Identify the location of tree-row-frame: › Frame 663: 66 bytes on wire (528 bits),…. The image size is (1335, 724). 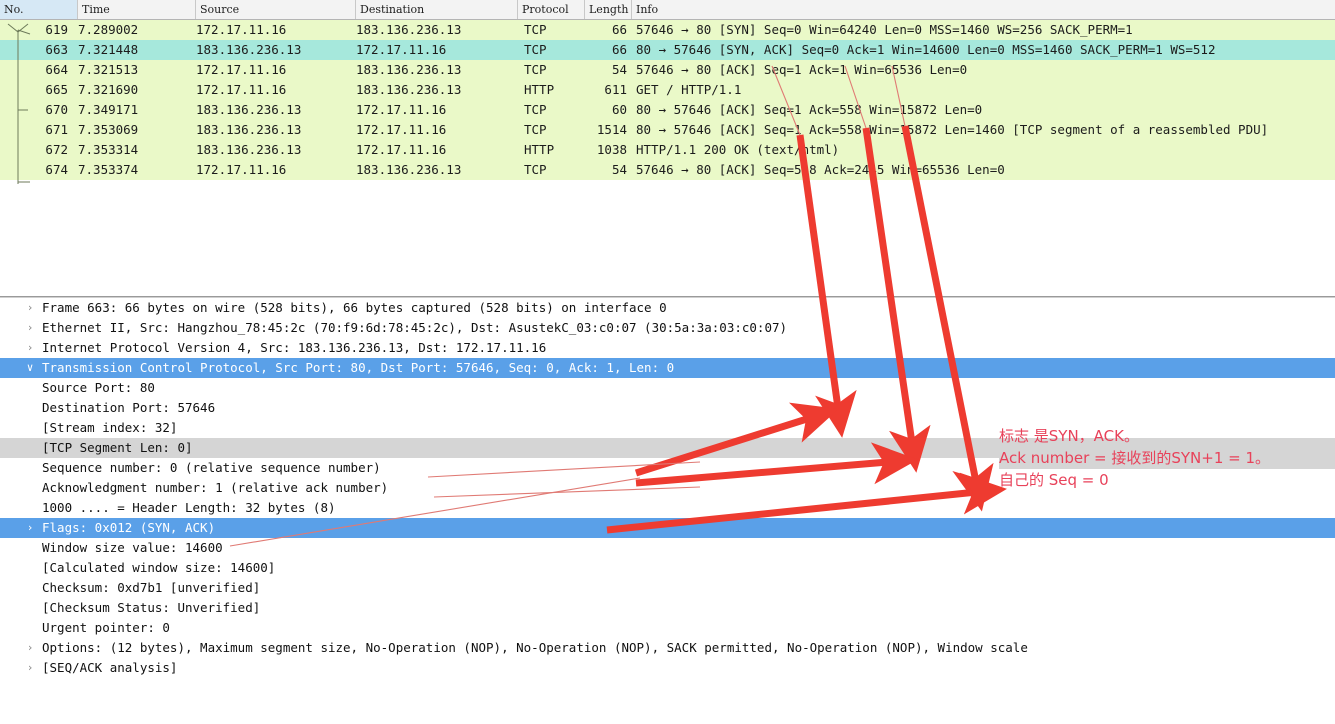
(667, 308).